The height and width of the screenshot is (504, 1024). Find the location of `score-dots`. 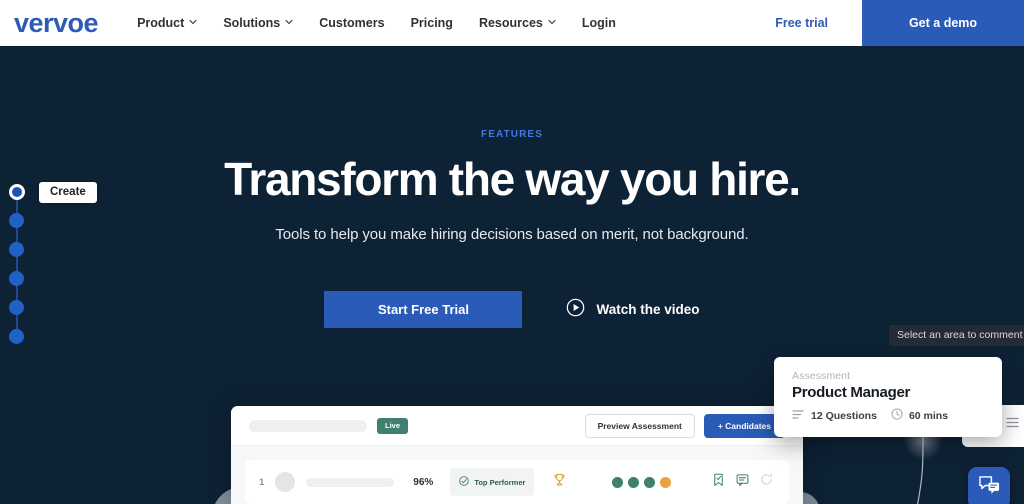

score-dots is located at coordinates (641, 482).